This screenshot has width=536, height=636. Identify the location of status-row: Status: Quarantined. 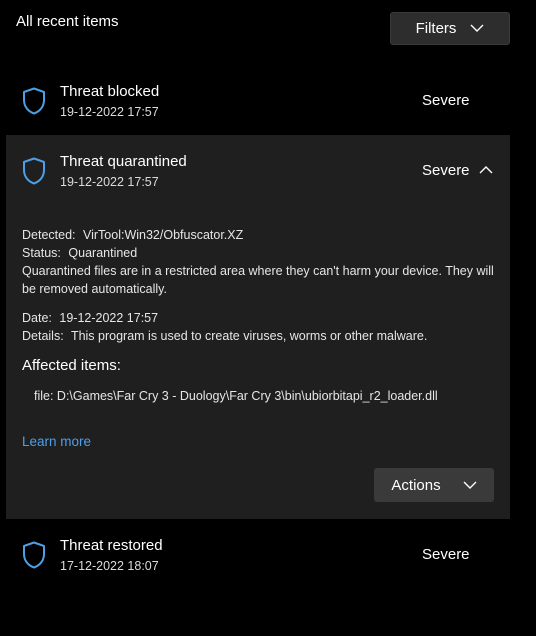
(79, 253).